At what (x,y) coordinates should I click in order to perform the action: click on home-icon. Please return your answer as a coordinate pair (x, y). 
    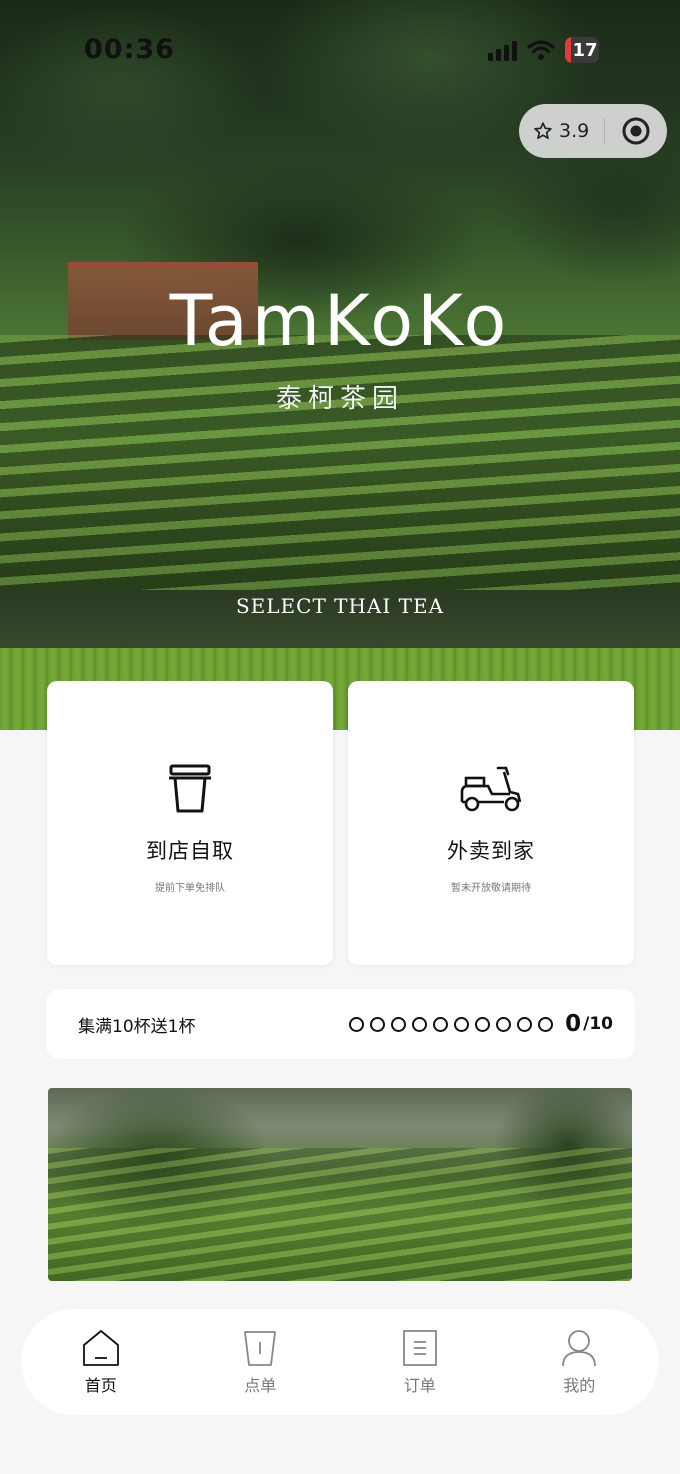
    Looking at the image, I should click on (100, 1348).